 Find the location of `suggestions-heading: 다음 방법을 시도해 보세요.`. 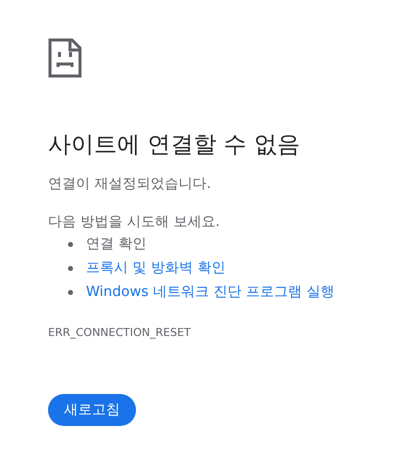

suggestions-heading: 다음 방법을 시도해 보세요. is located at coordinates (134, 222).